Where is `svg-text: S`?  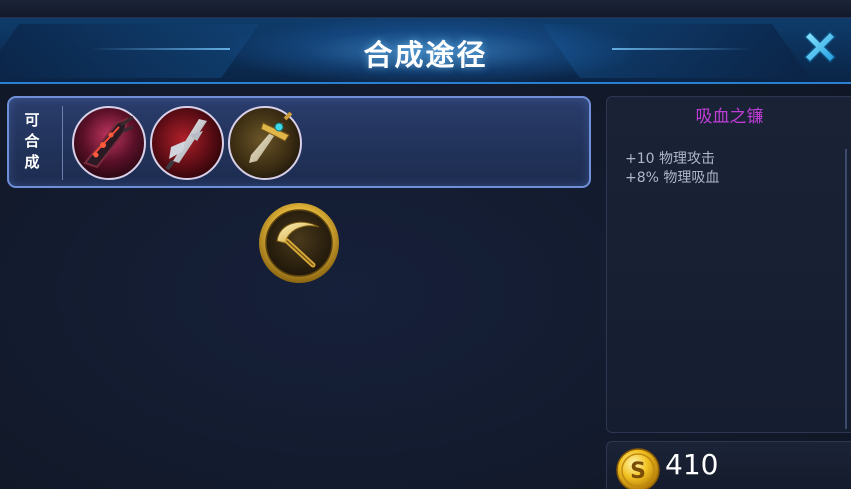
svg-text: S is located at coordinates (638, 471).